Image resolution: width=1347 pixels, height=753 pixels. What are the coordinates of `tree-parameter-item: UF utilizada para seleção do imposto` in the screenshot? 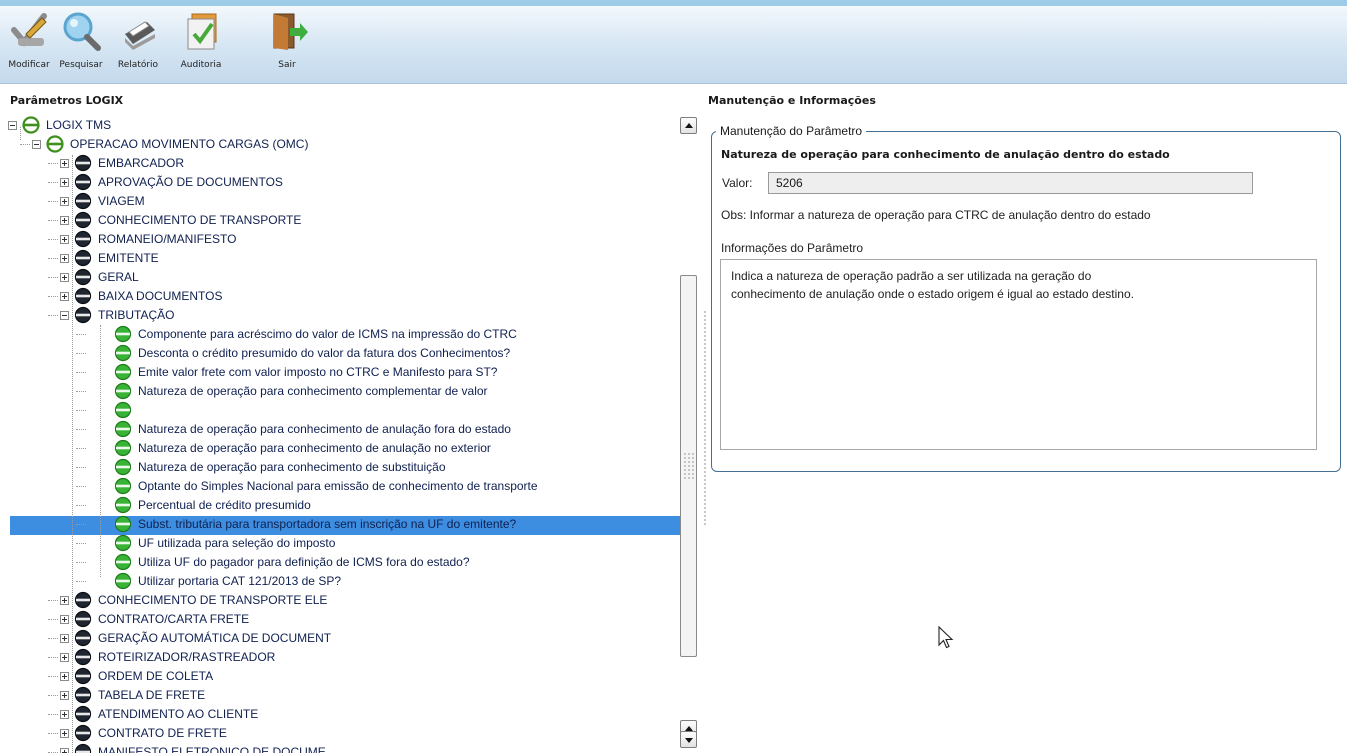 It's located at (343, 543).